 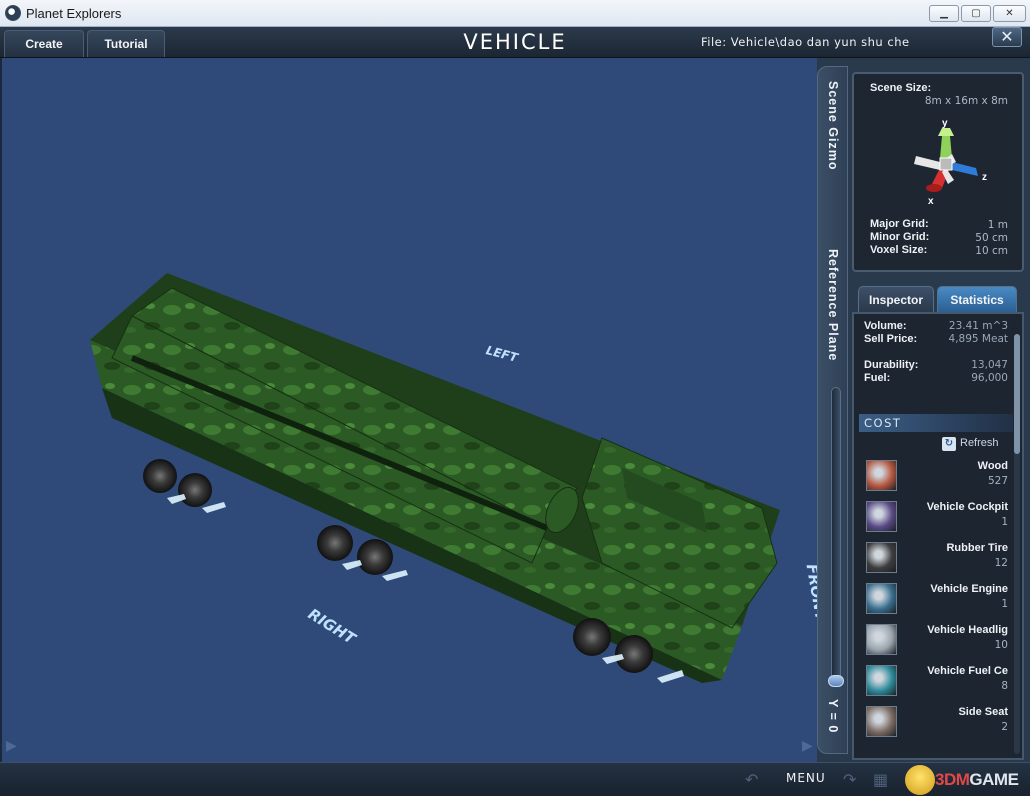 I want to click on voxel-size-label: Voxel Size:, so click(x=899, y=250).